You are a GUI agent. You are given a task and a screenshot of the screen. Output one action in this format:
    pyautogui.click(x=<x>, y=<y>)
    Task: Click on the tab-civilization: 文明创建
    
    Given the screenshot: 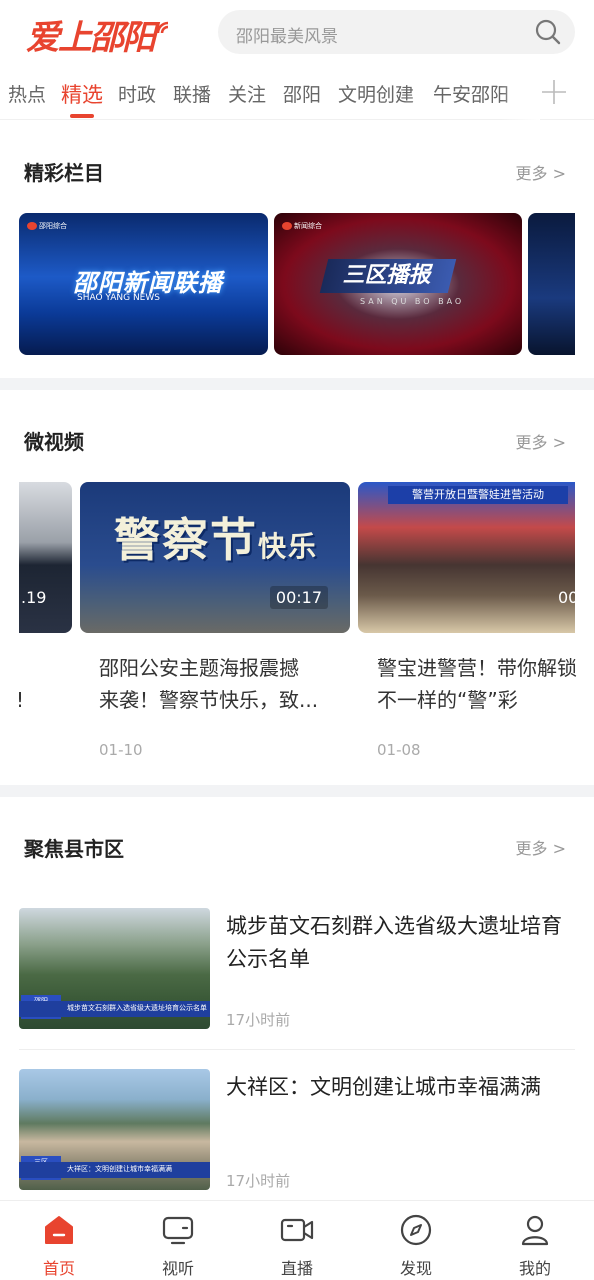 What is the action you would take?
    pyautogui.click(x=376, y=93)
    